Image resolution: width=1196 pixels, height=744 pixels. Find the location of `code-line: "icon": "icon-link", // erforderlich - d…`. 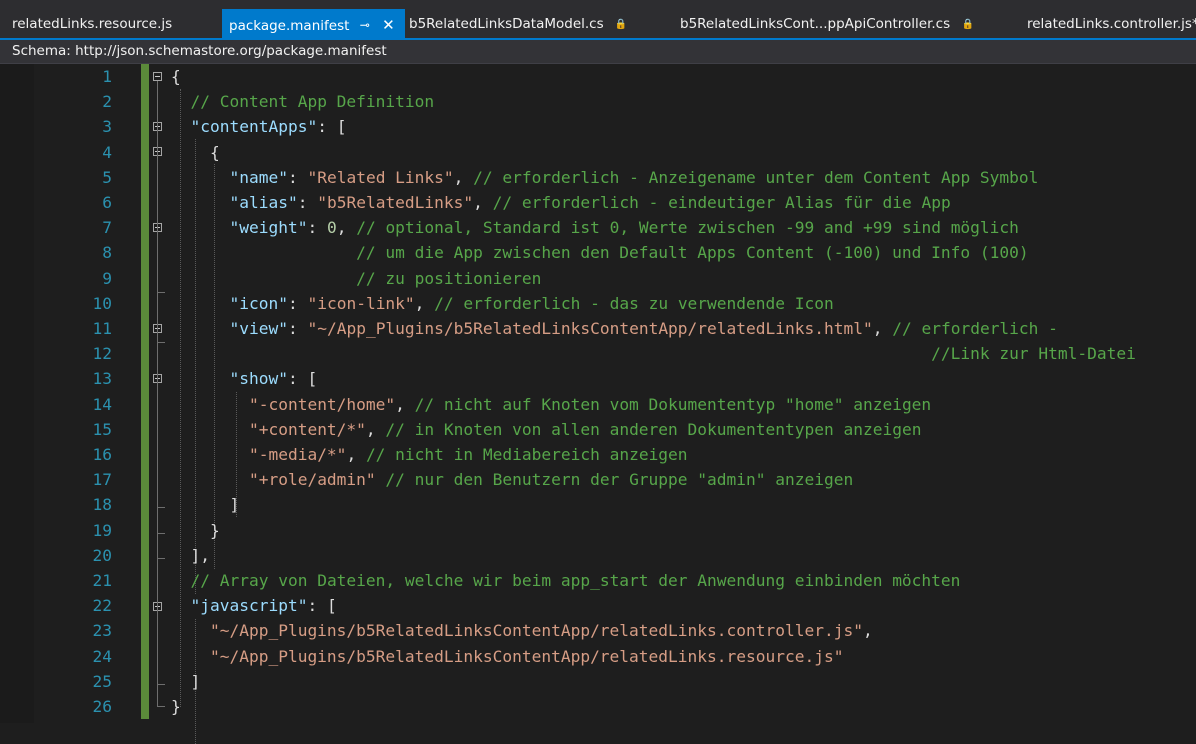

code-line: "icon": "icon-link", // erforderlich - d… is located at coordinates (502, 303).